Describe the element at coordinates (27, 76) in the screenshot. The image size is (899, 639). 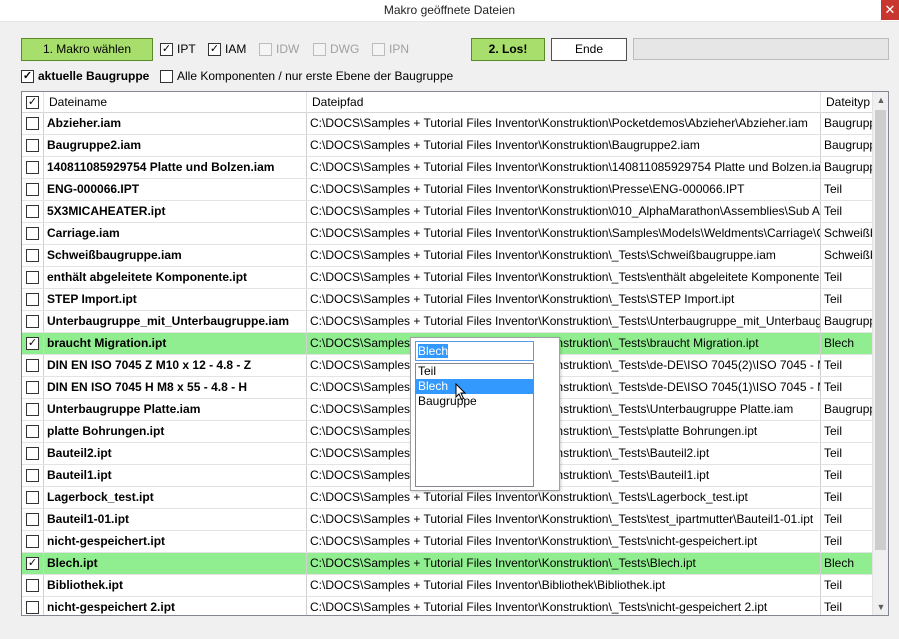
I see `checkbox-box: ✓` at that location.